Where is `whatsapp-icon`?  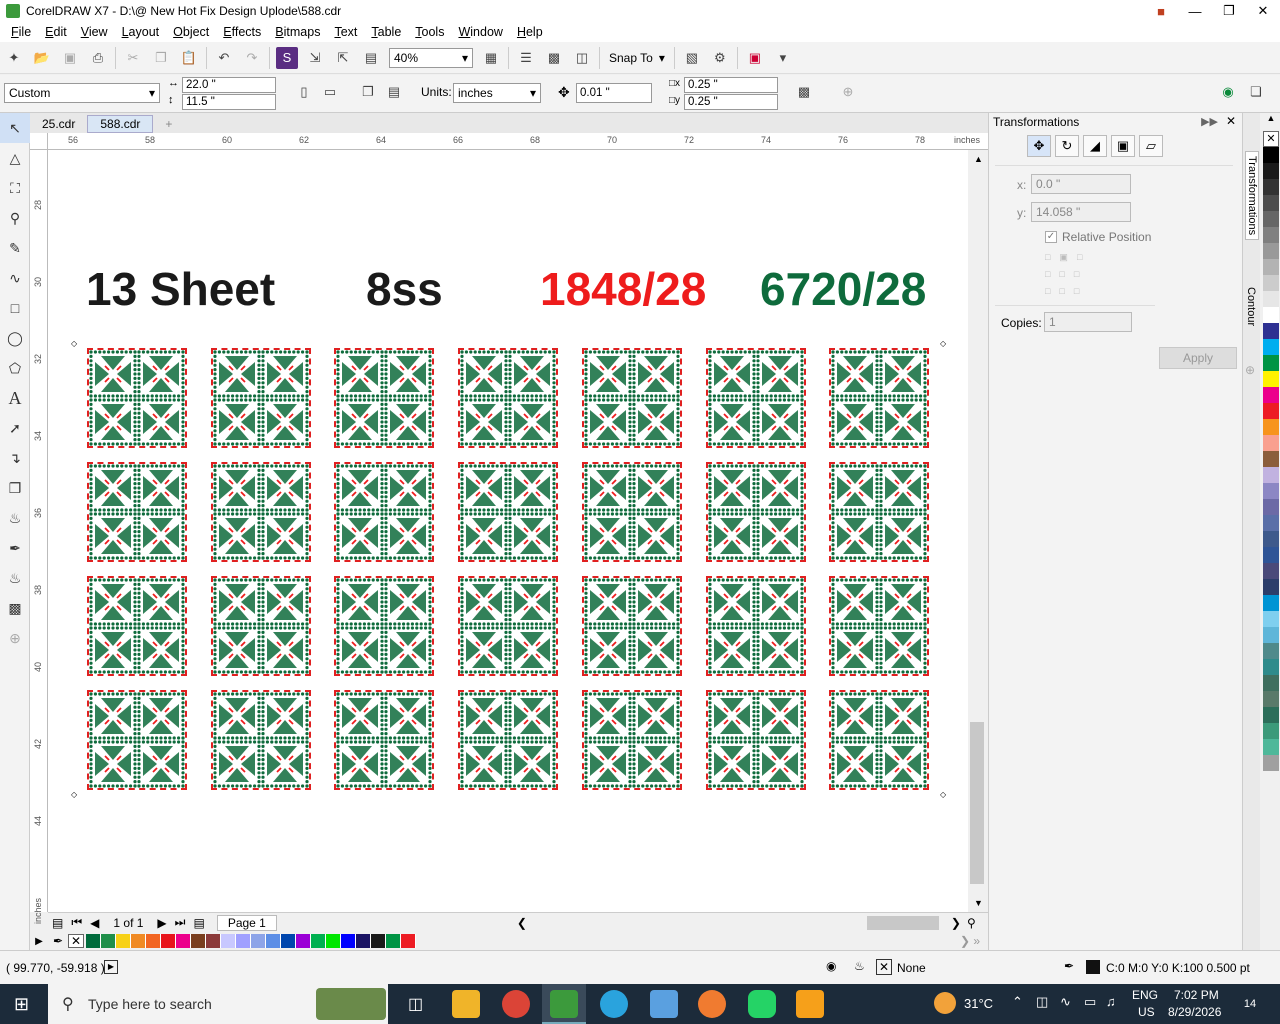
whatsapp-icon is located at coordinates (762, 1004).